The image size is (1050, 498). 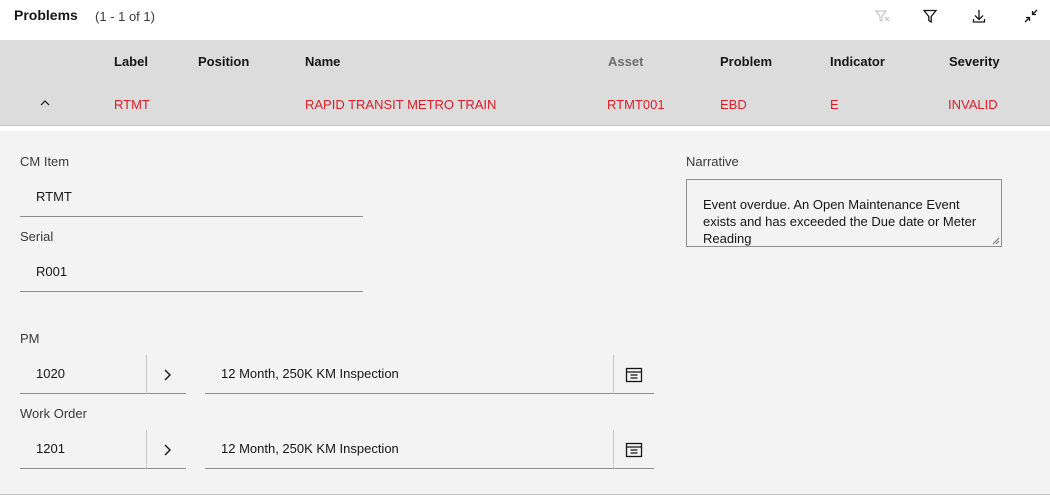 I want to click on column-header-name: Name, so click(x=322, y=61).